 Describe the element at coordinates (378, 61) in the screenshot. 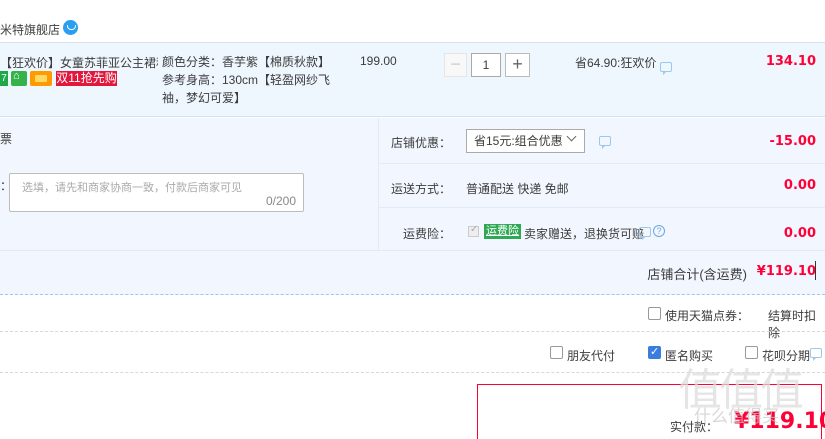

I see `unit-price: 199.00` at that location.